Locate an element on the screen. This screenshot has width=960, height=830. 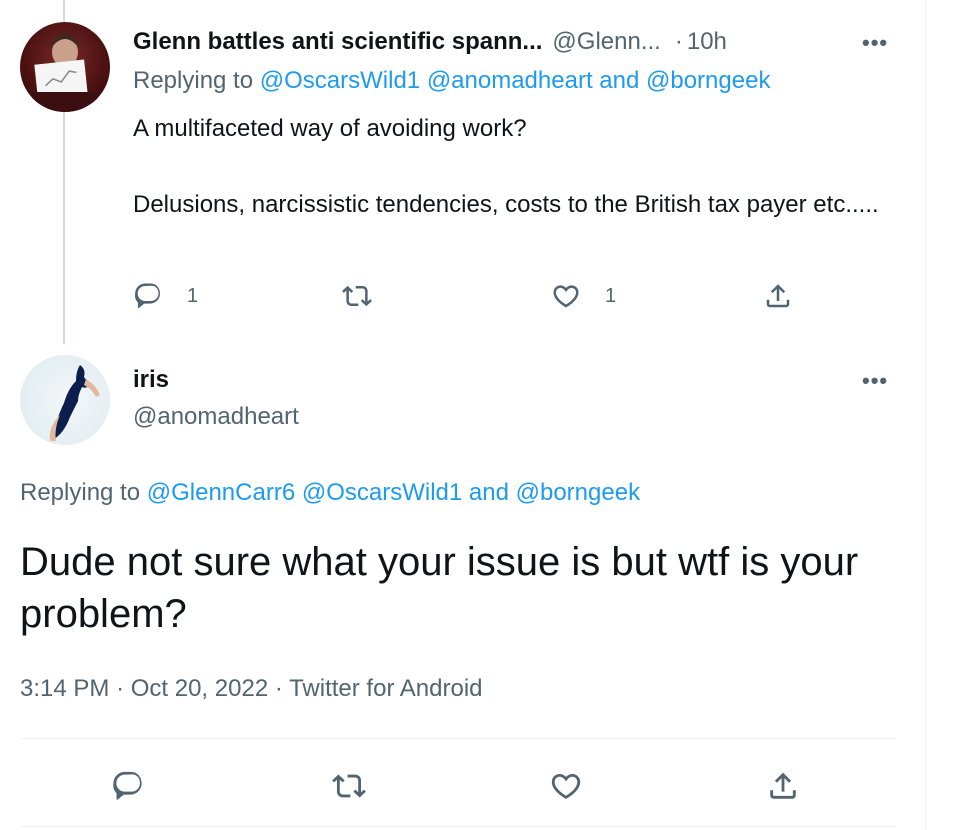
main-share-button is located at coordinates (783, 786).